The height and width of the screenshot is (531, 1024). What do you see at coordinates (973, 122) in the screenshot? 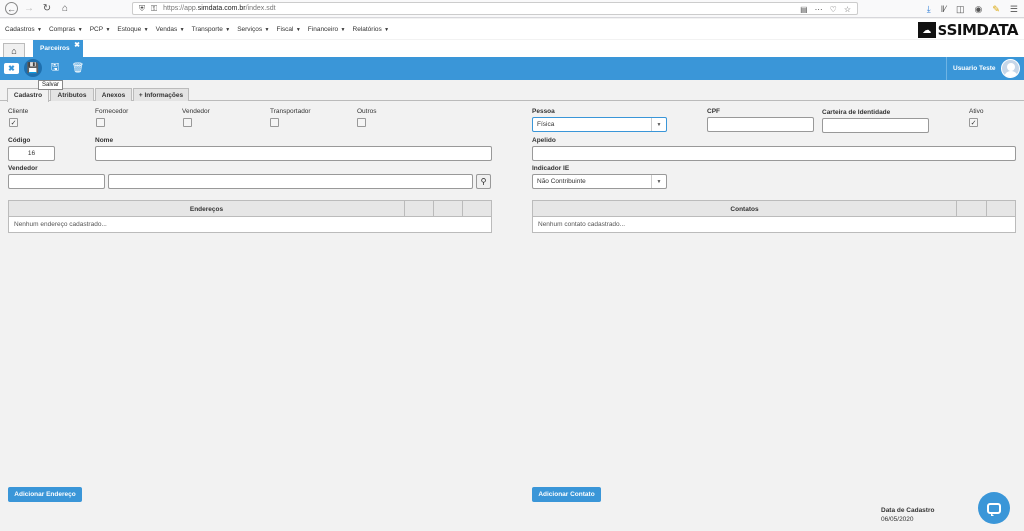
I see `ativo-checkbox: ✓` at bounding box center [973, 122].